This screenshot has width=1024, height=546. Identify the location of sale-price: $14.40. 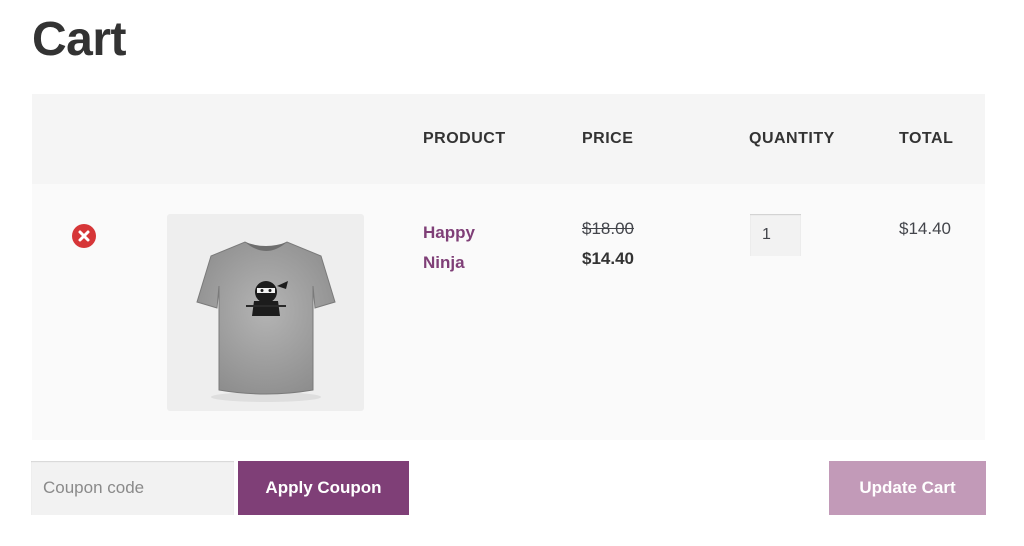
(608, 258).